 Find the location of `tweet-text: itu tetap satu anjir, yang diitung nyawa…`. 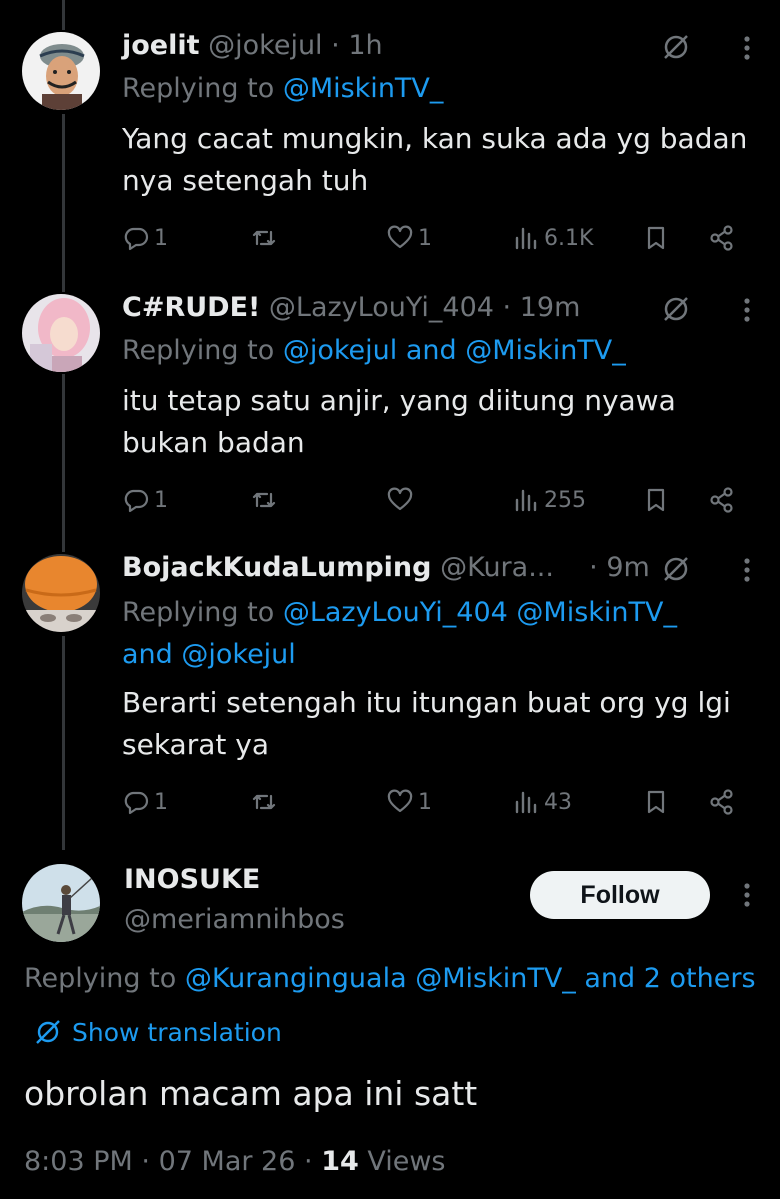

tweet-text: itu tetap satu anjir, yang diitung nyawa… is located at coordinates (399, 421).